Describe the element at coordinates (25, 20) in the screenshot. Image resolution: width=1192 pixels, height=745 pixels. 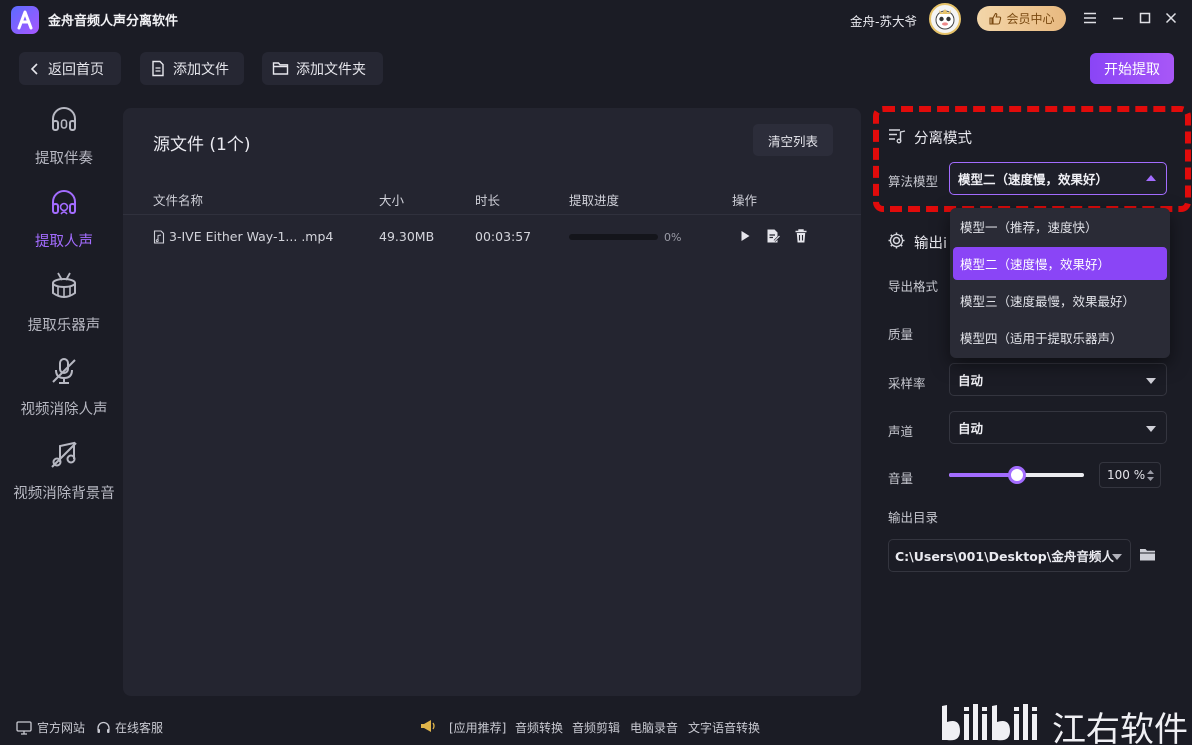
I see `app-logo-icon` at that location.